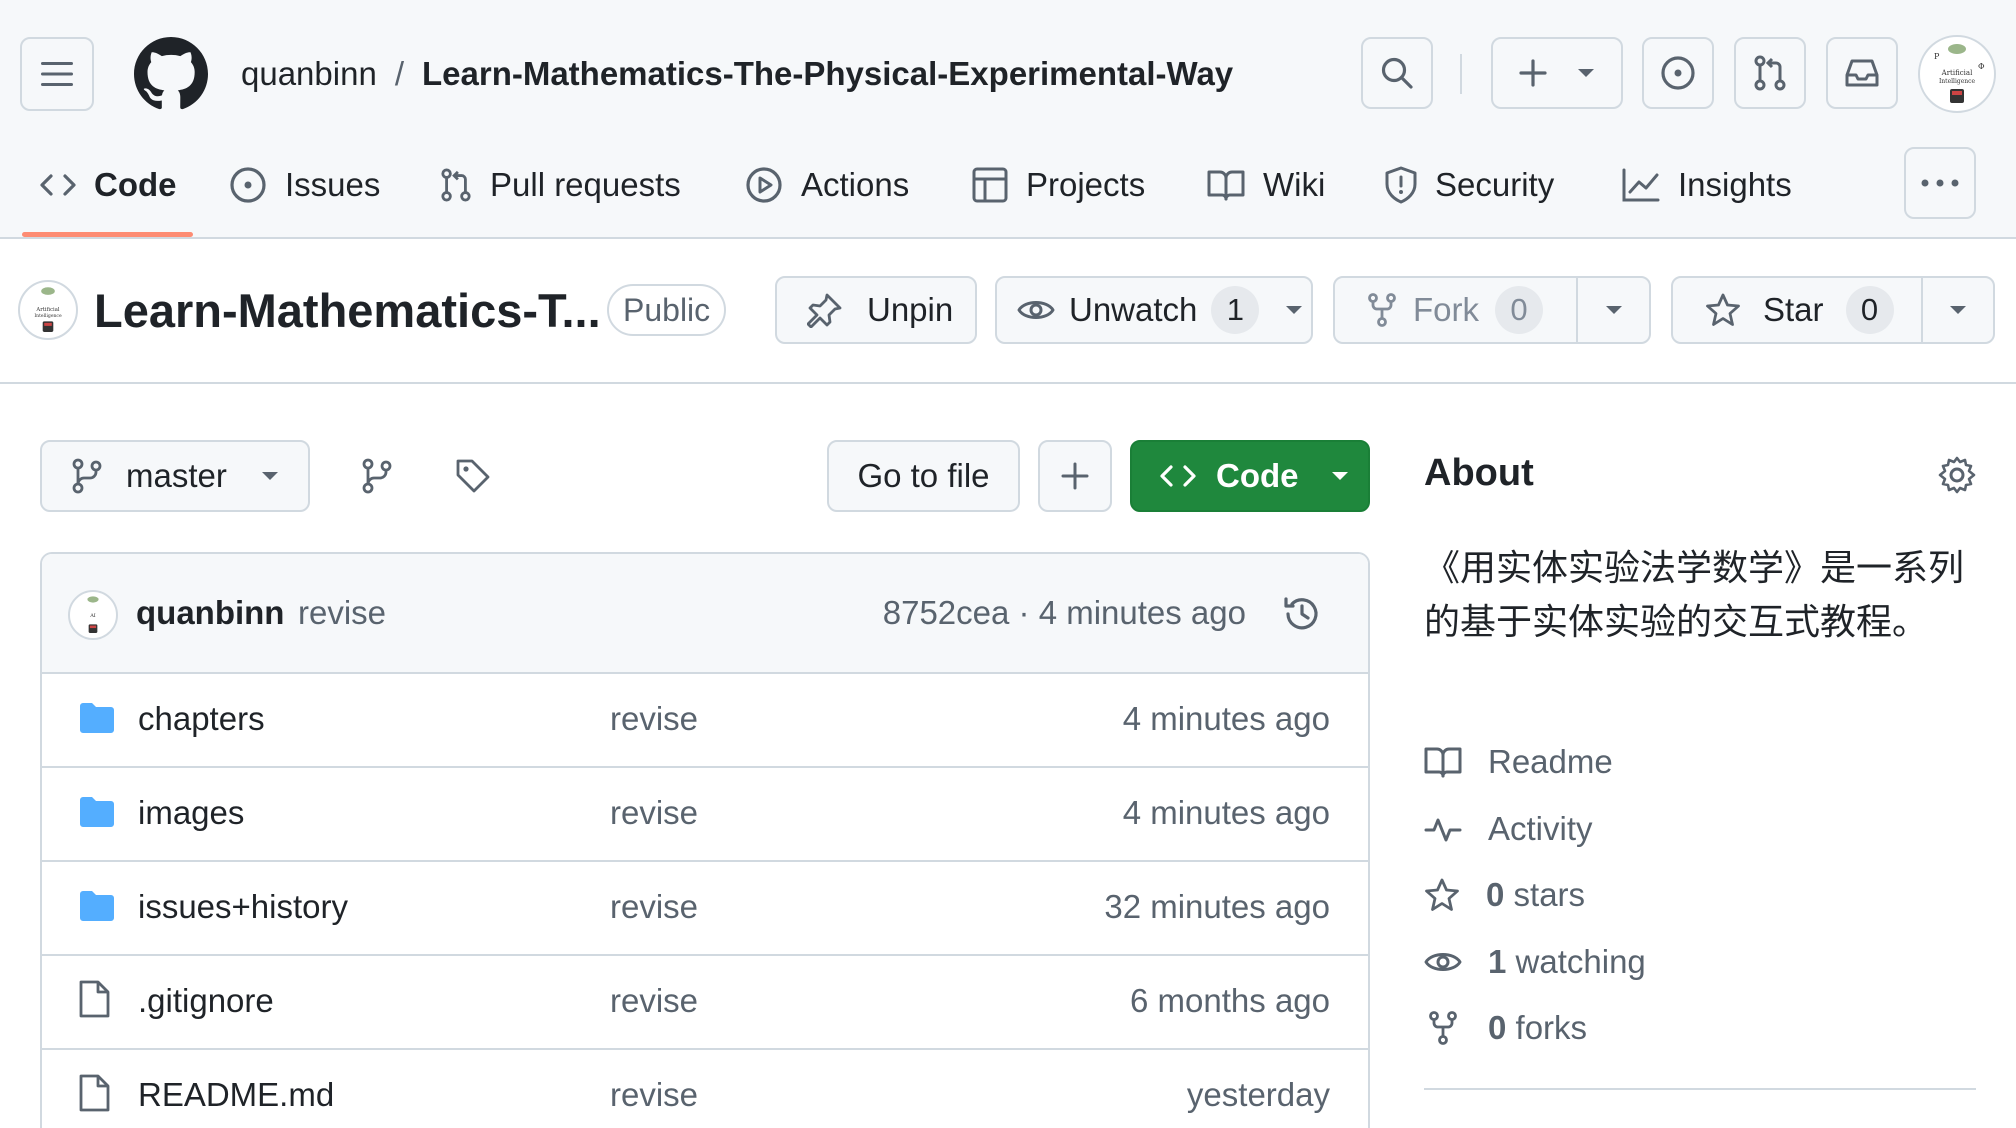 The height and width of the screenshot is (1128, 2016). I want to click on breadcrumb-owner: quanbinn, so click(309, 74).